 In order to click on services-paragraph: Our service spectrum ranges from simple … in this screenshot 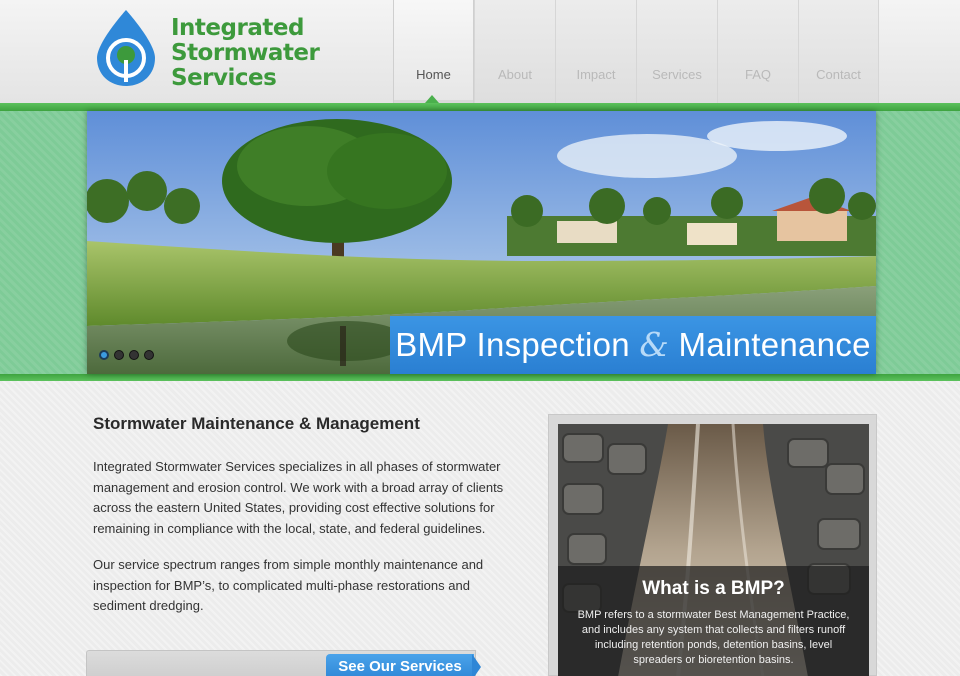, I will do `click(288, 585)`.